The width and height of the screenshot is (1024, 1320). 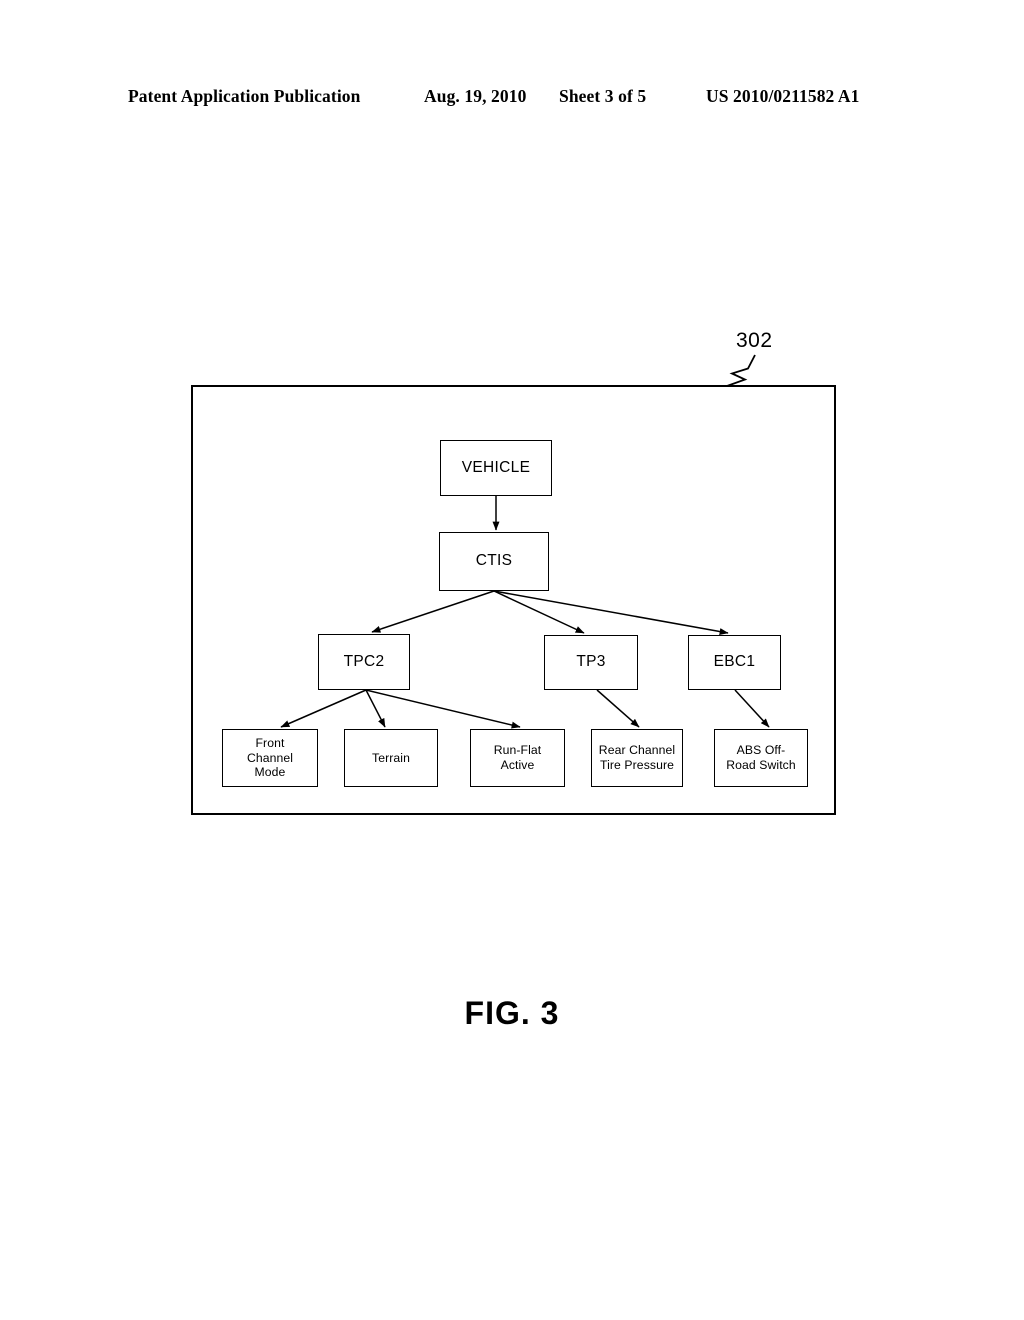 I want to click on node-run_flat_active: Run-Flat Active, so click(x=517, y=758).